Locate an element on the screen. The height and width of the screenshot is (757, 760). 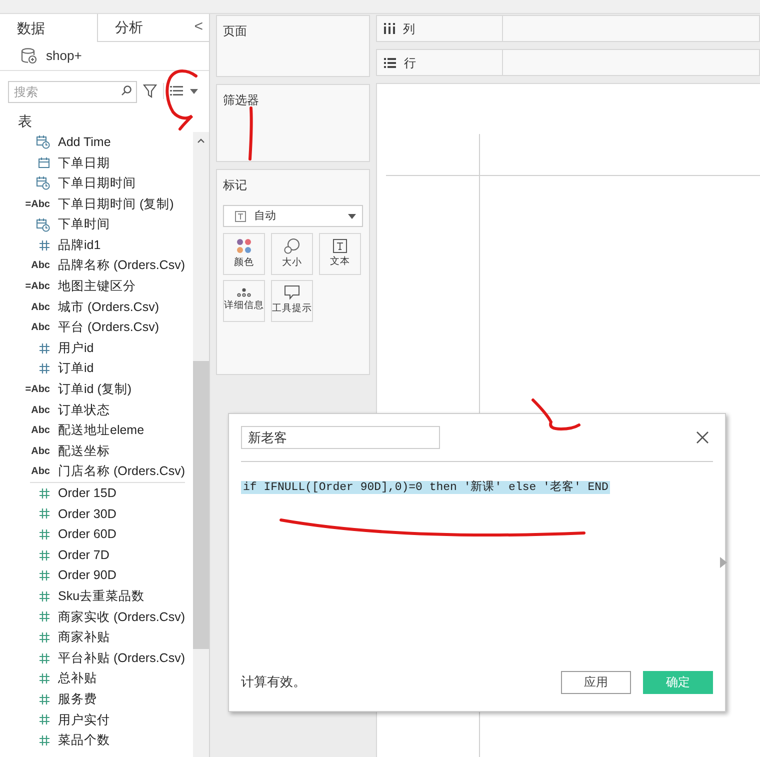
field-name: 平台 (Orders.Csv) is located at coordinates (108, 328).